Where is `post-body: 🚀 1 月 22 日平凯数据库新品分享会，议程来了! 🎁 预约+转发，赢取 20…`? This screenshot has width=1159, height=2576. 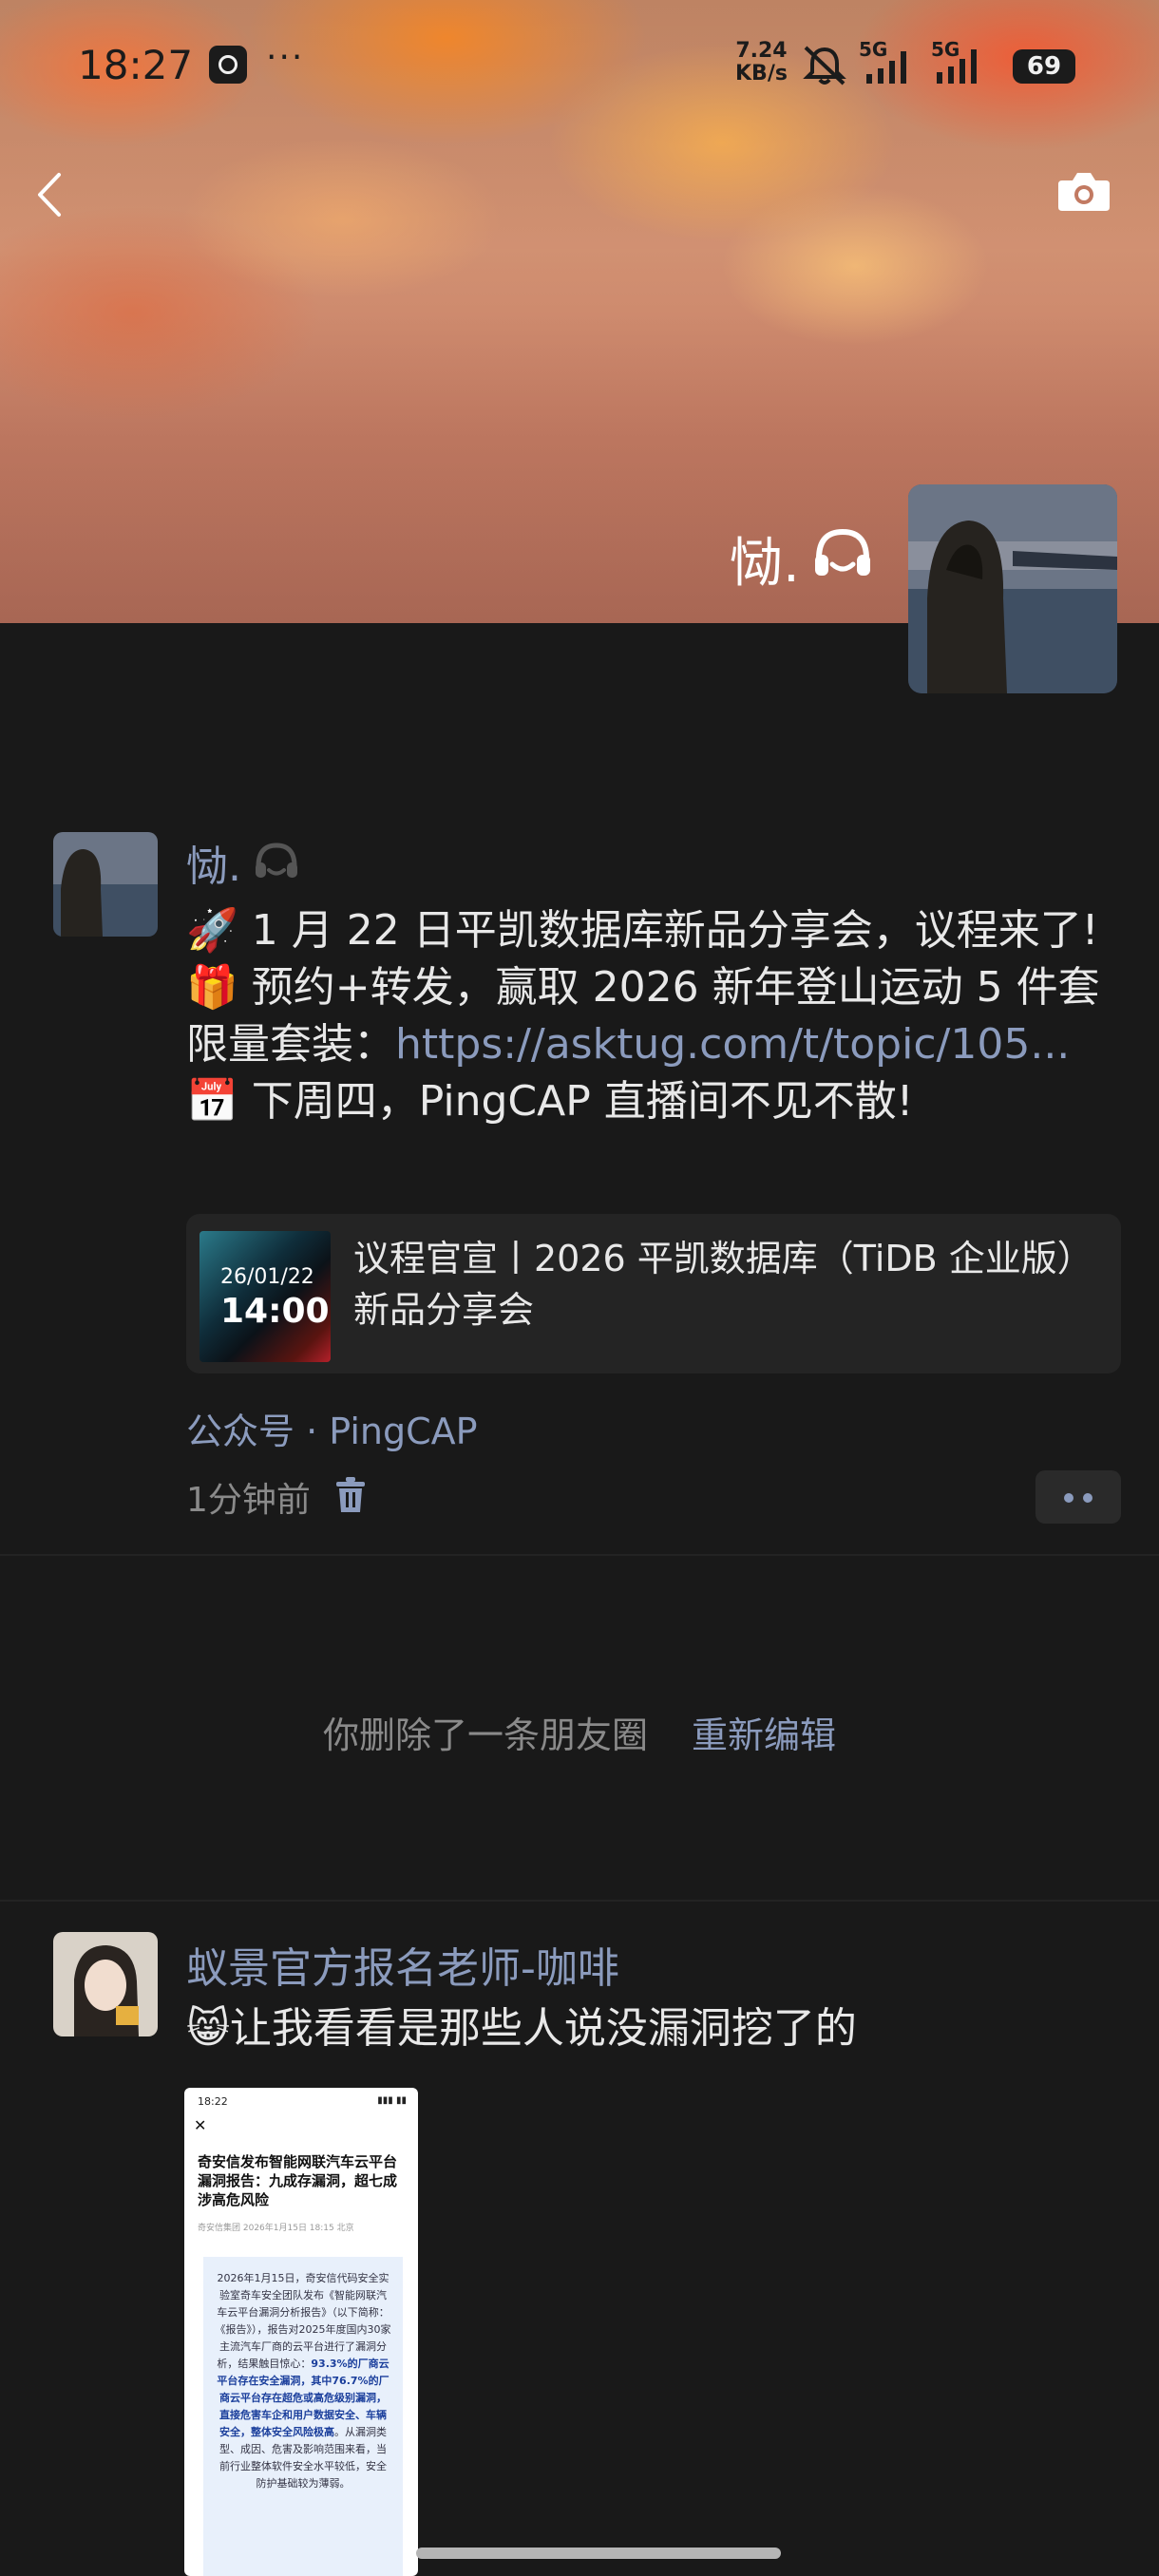
post-body: 🚀 1 月 22 日平凯数据库新品分享会，议程来了! 🎁 预约+转发，赢取 20… is located at coordinates (649, 1016).